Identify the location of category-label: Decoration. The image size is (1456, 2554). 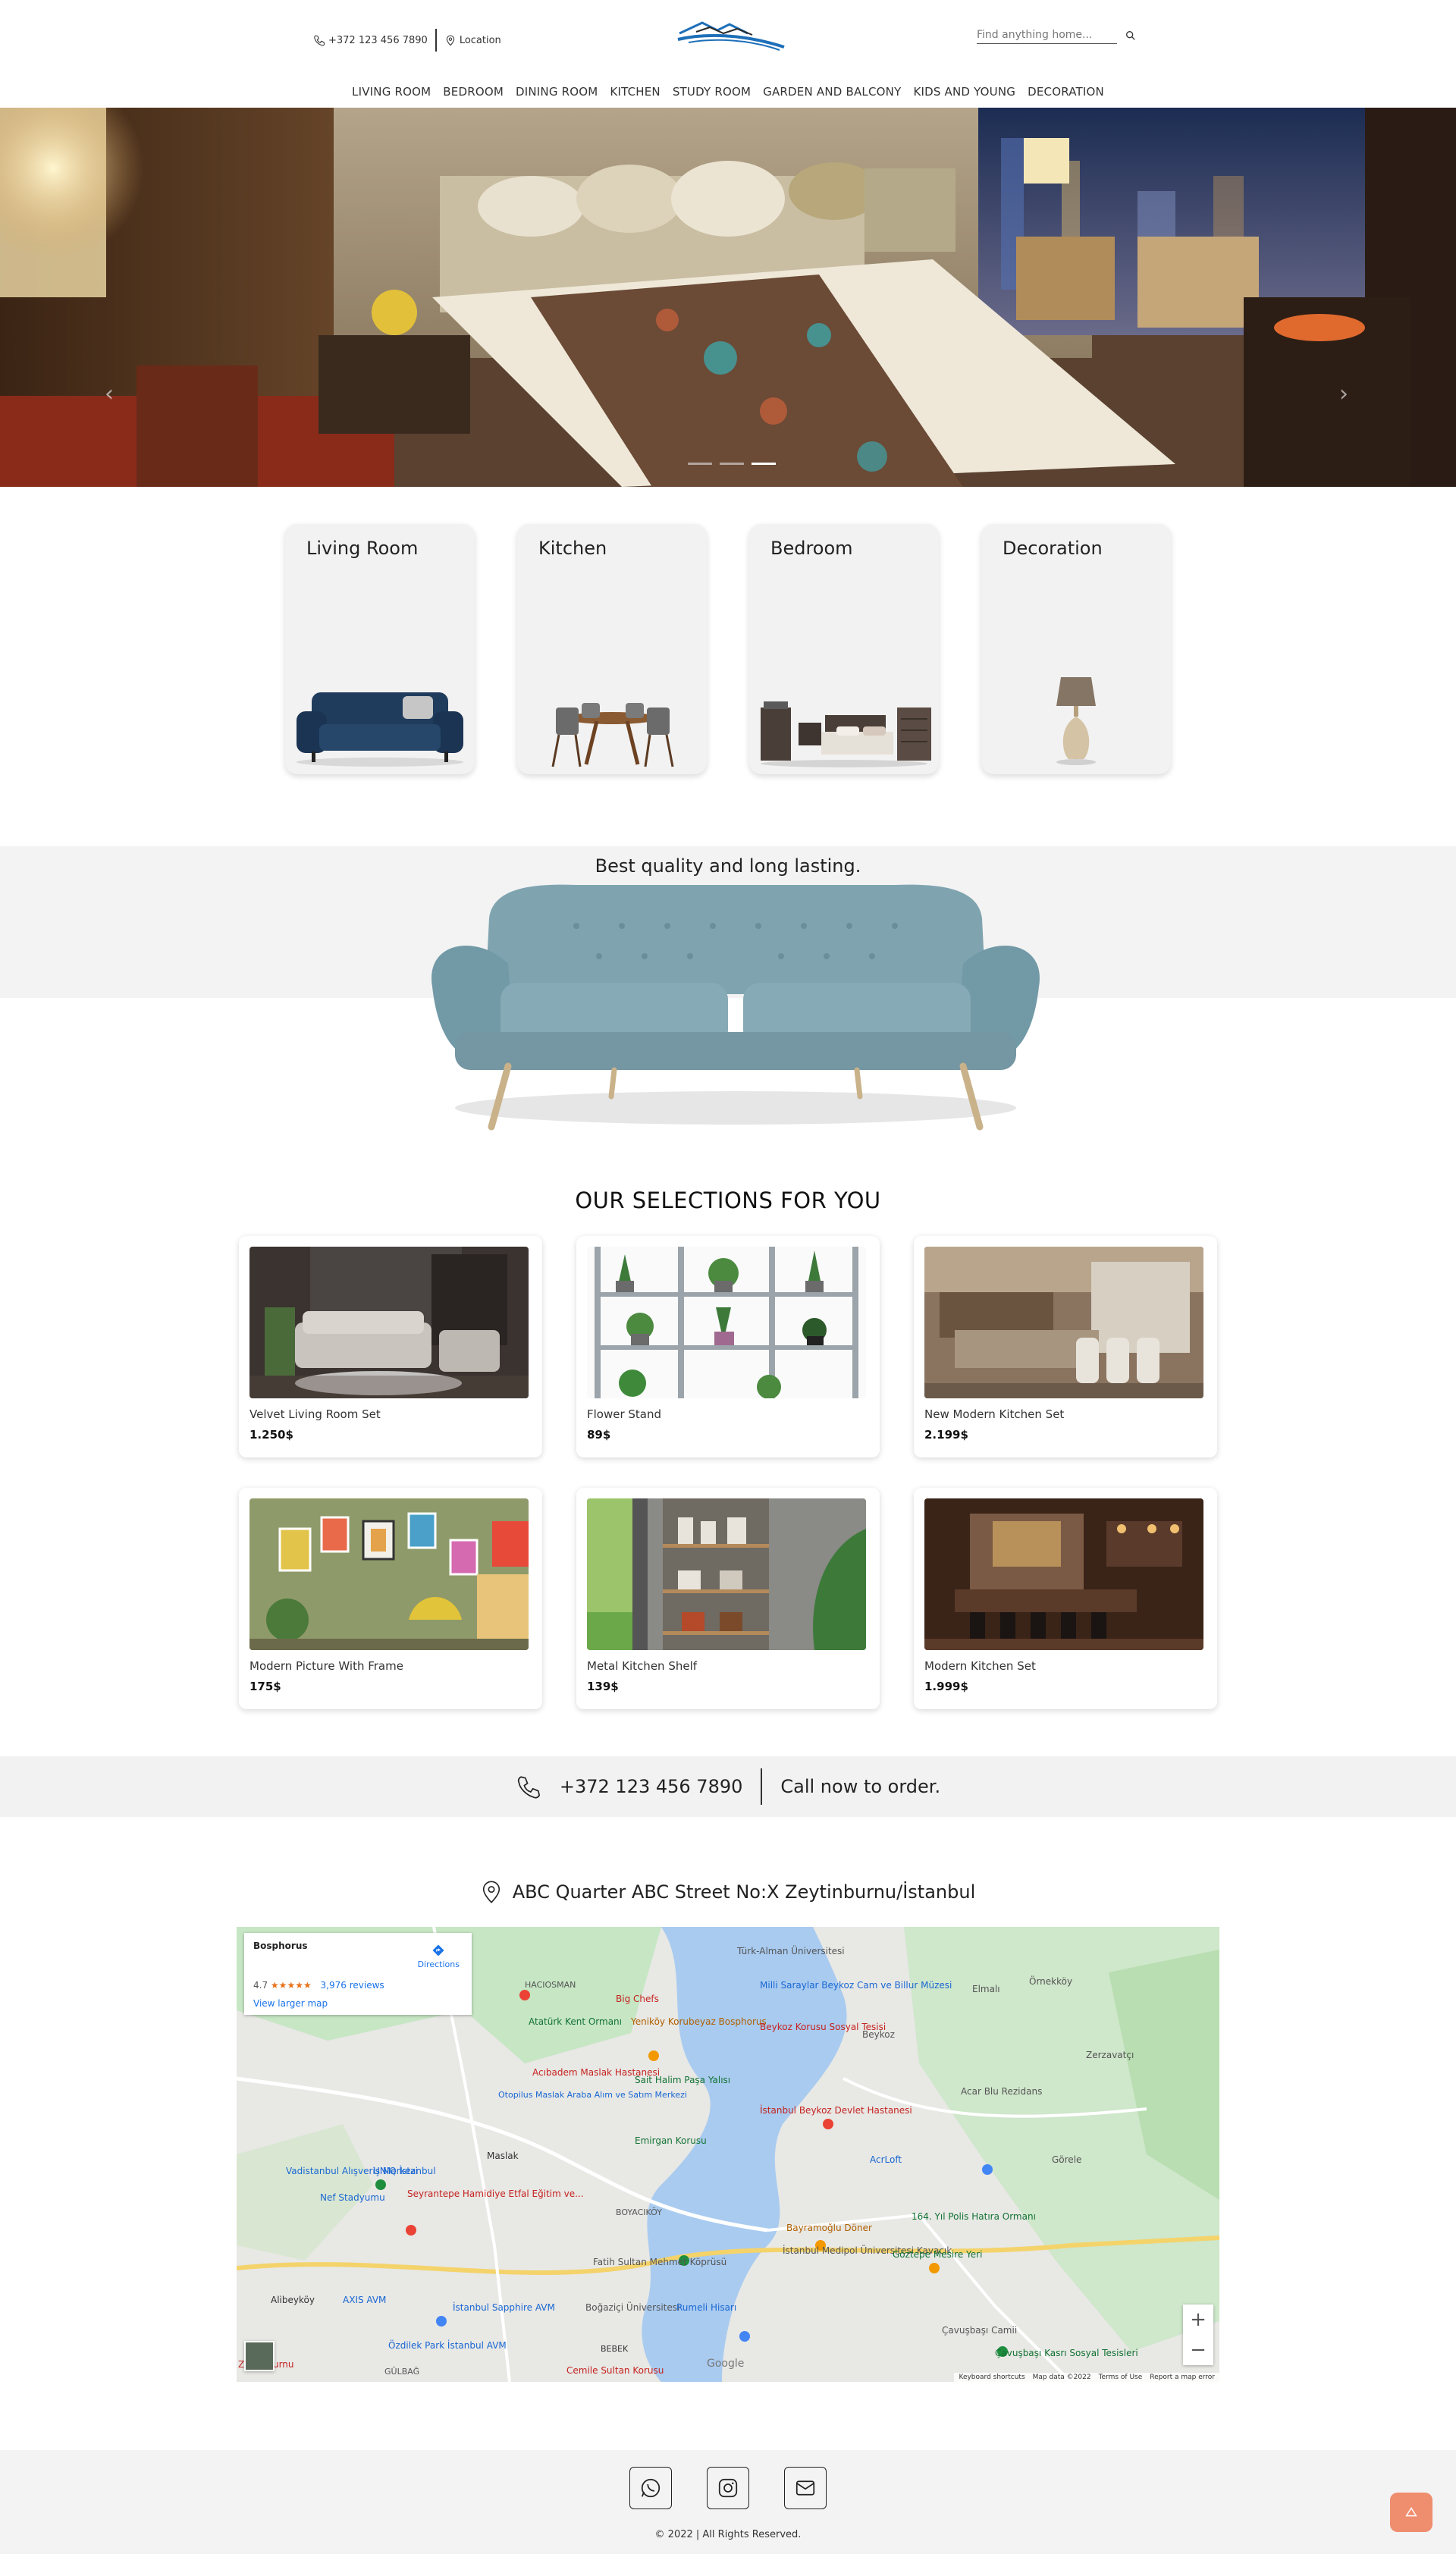
(1053, 548).